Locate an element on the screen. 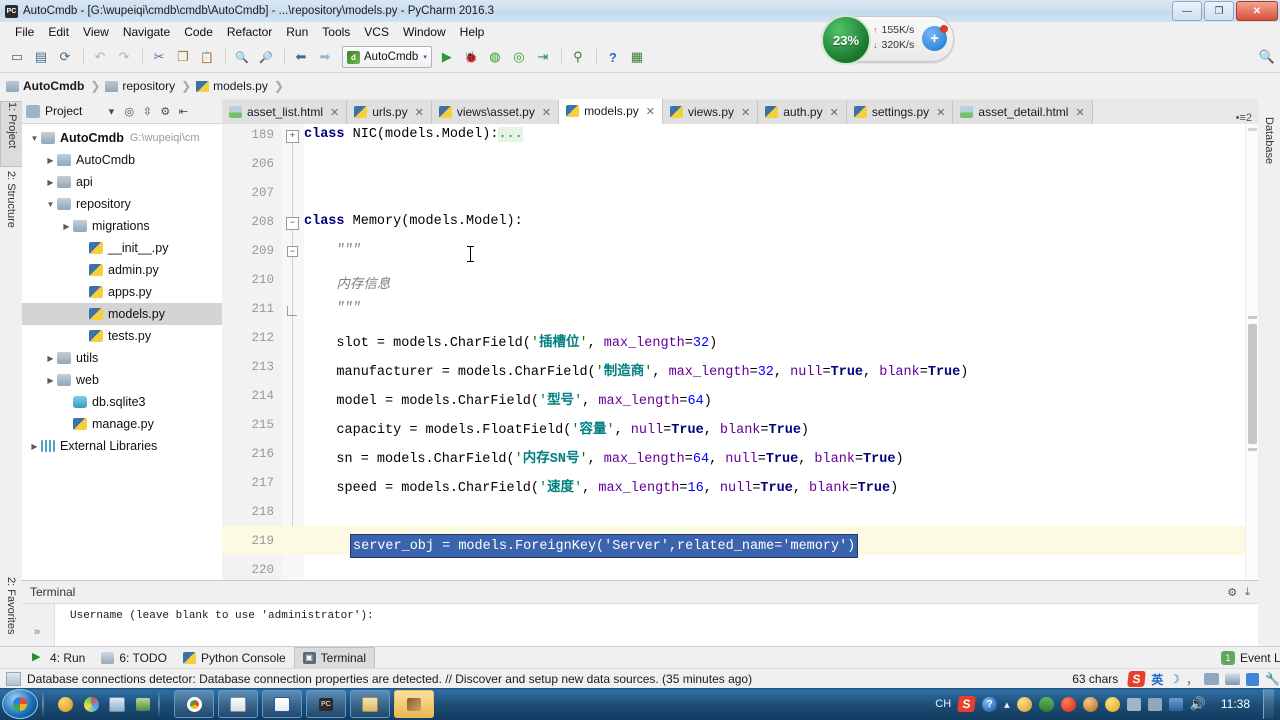 Image resolution: width=1280 pixels, height=720 pixels. volume-icon: 🔊 is located at coordinates (1198, 704).